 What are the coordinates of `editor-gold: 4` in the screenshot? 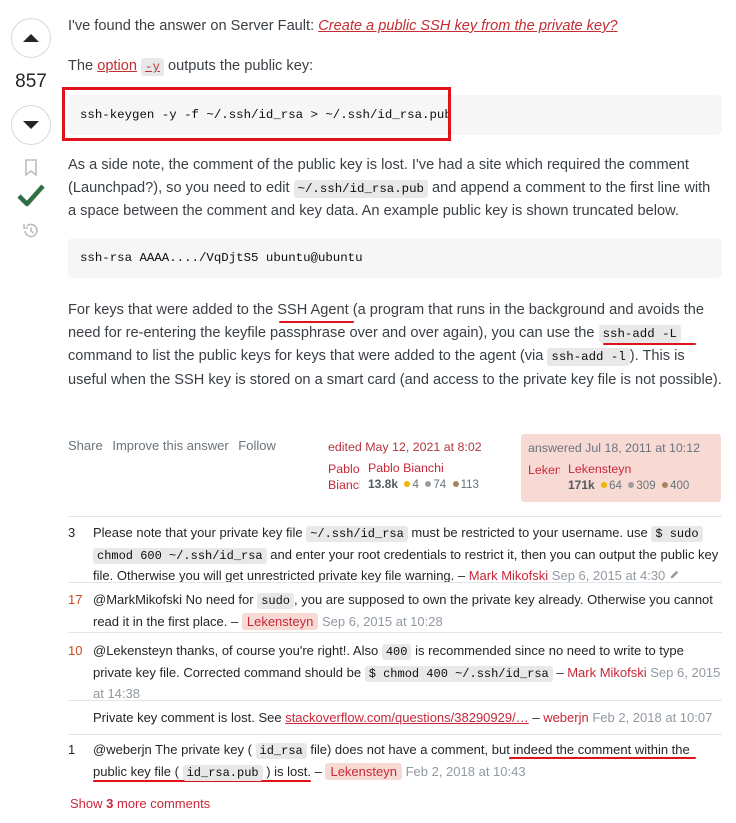 It's located at (415, 485).